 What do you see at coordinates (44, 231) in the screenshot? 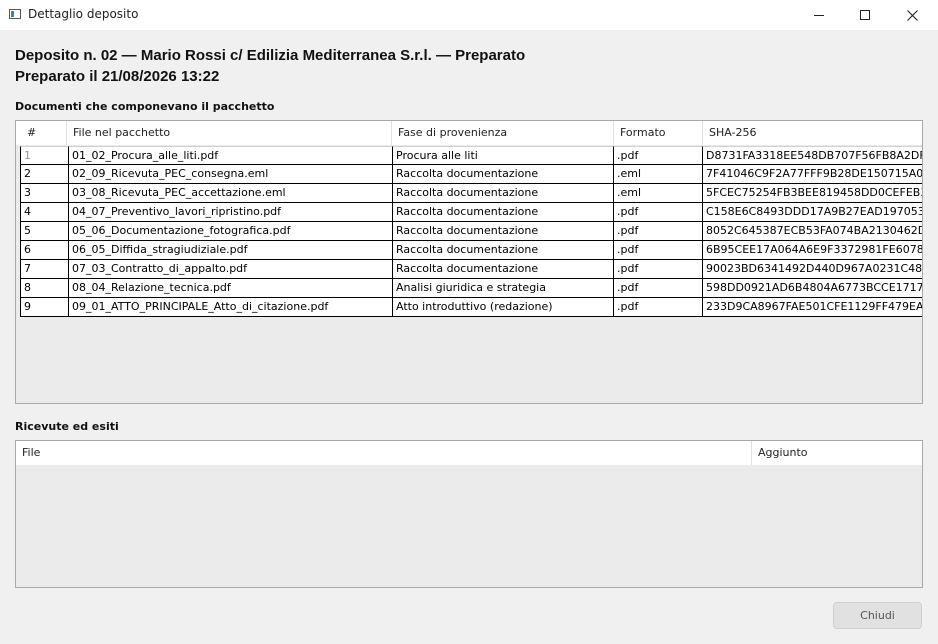
I see `cell-number: 5` at bounding box center [44, 231].